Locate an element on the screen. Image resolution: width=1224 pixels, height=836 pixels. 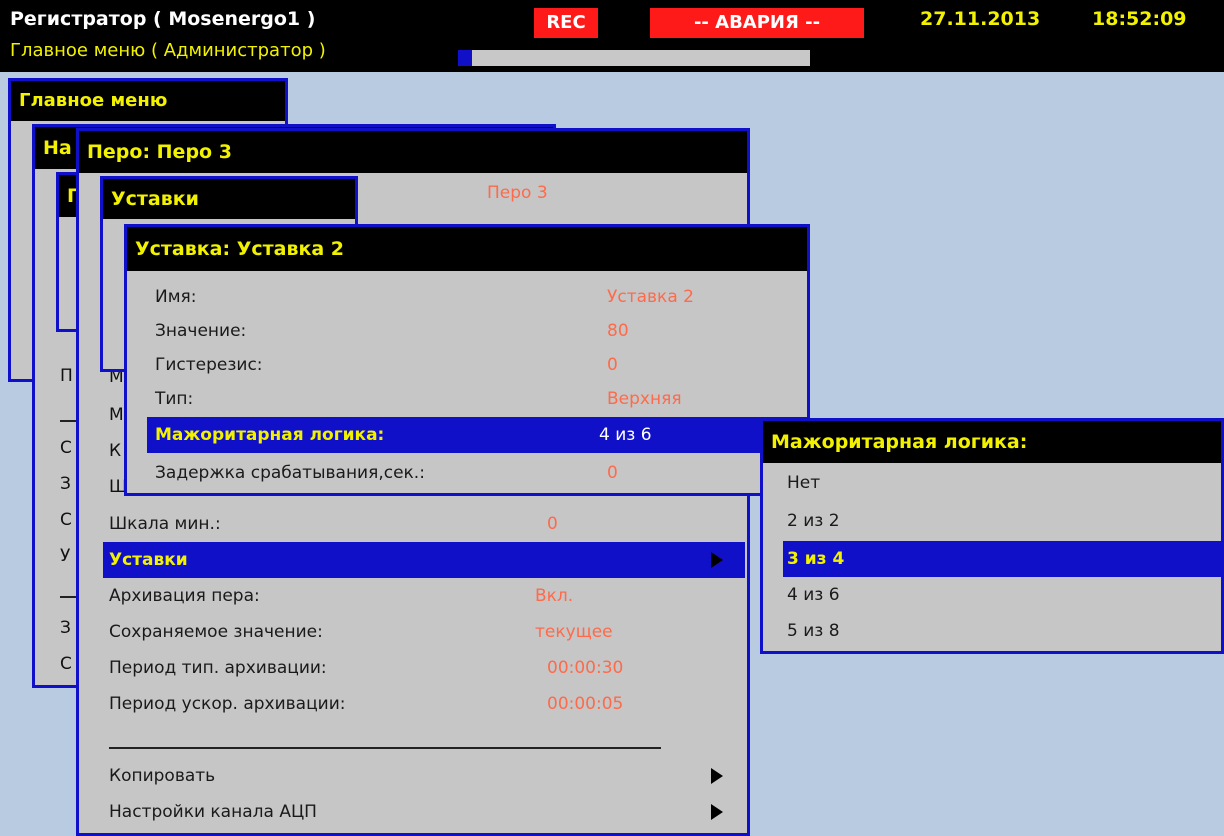
menu-item-typical-period: Период тип. архивации: 00:00:30 is located at coordinates (424, 668).